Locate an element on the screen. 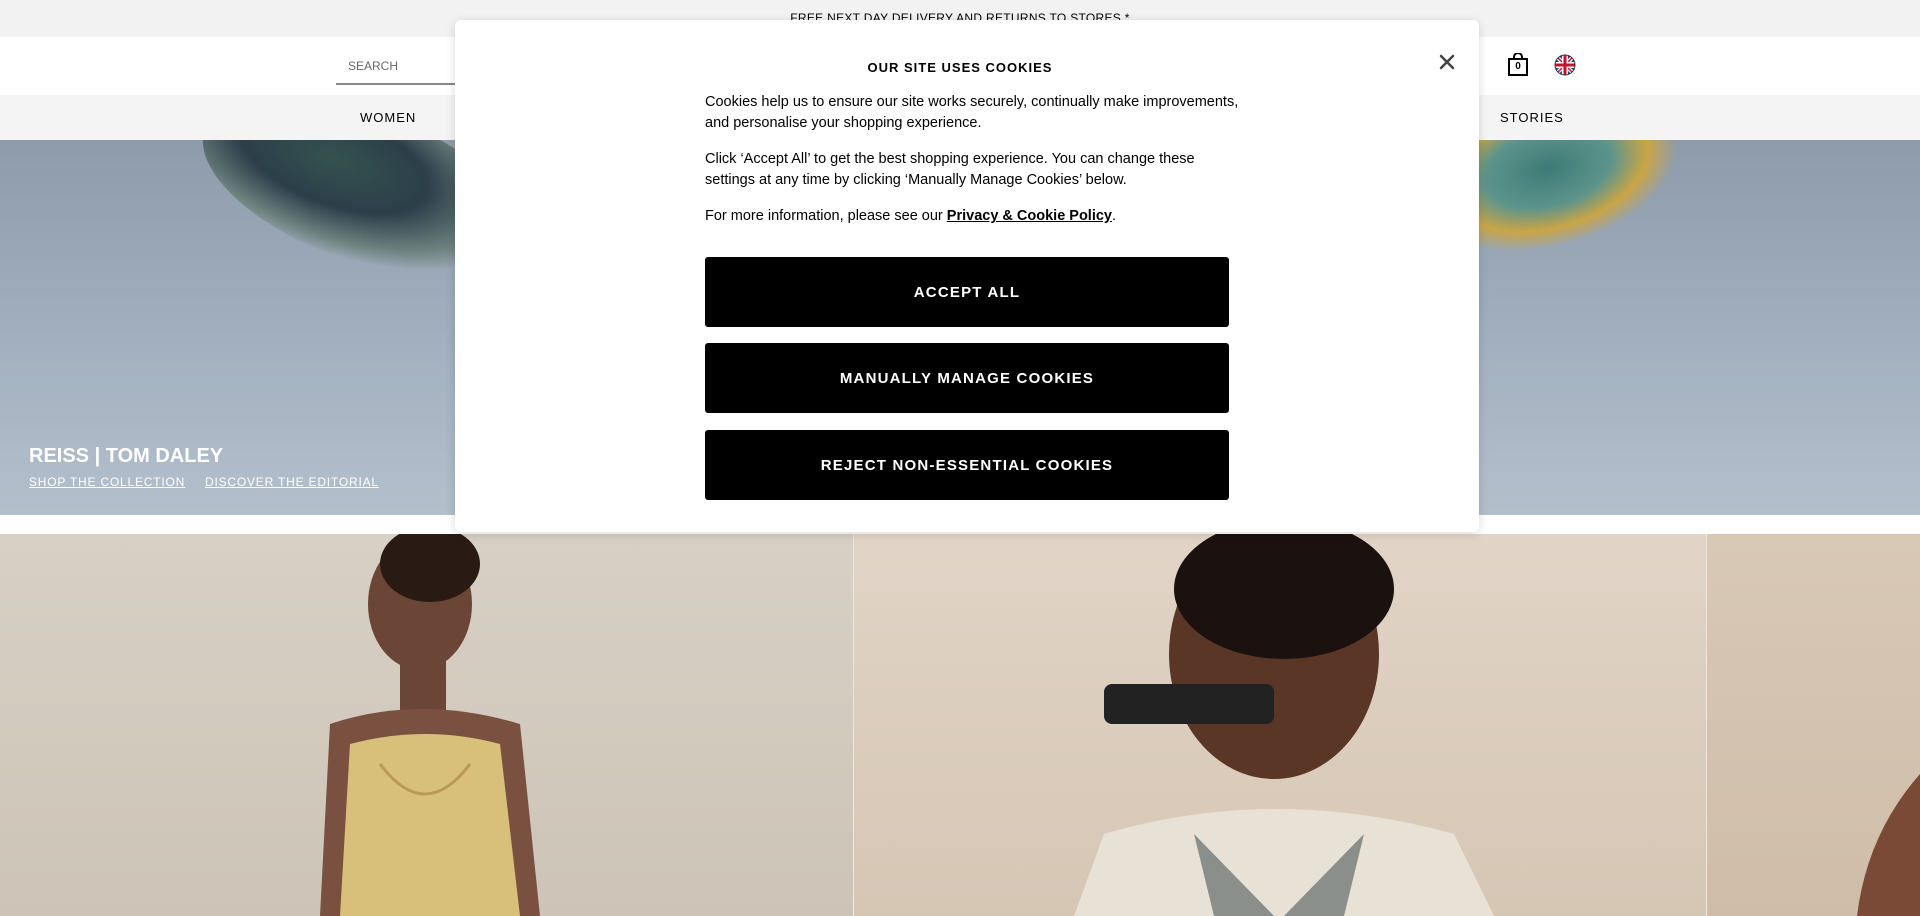 This screenshot has height=916, width=1920. bag-count: 0 is located at coordinates (1518, 66).